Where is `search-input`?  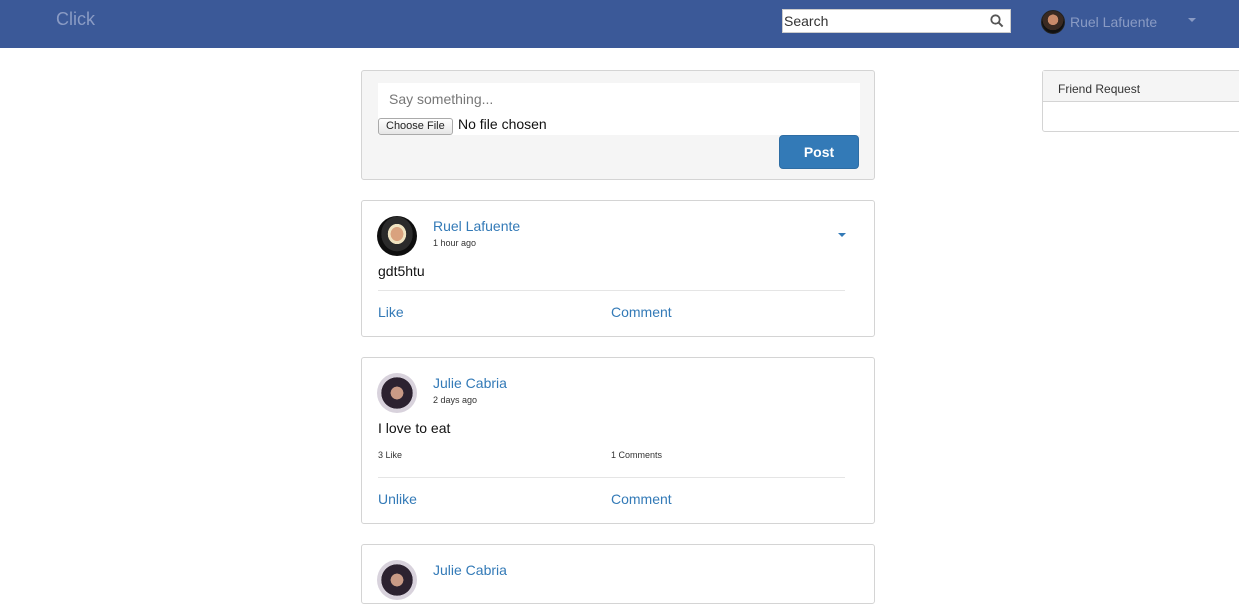 search-input is located at coordinates (883, 21).